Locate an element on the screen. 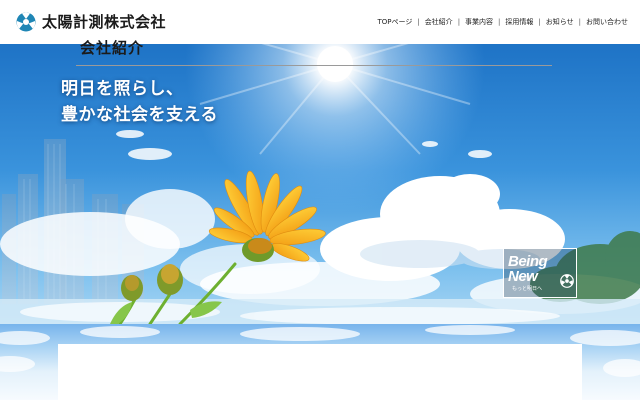 This screenshot has width=640, height=400. badge-logo-icon is located at coordinates (567, 281).